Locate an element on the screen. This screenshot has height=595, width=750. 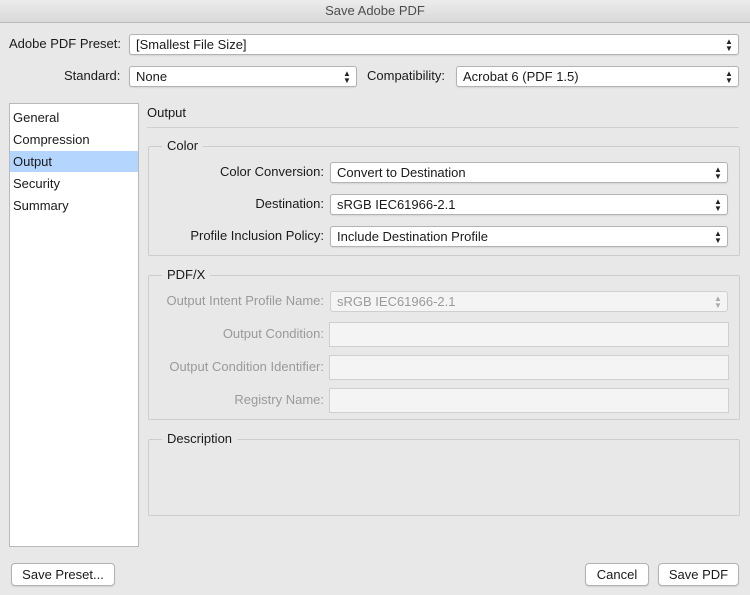
save-pdf-button: Save PDF is located at coordinates (698, 574).